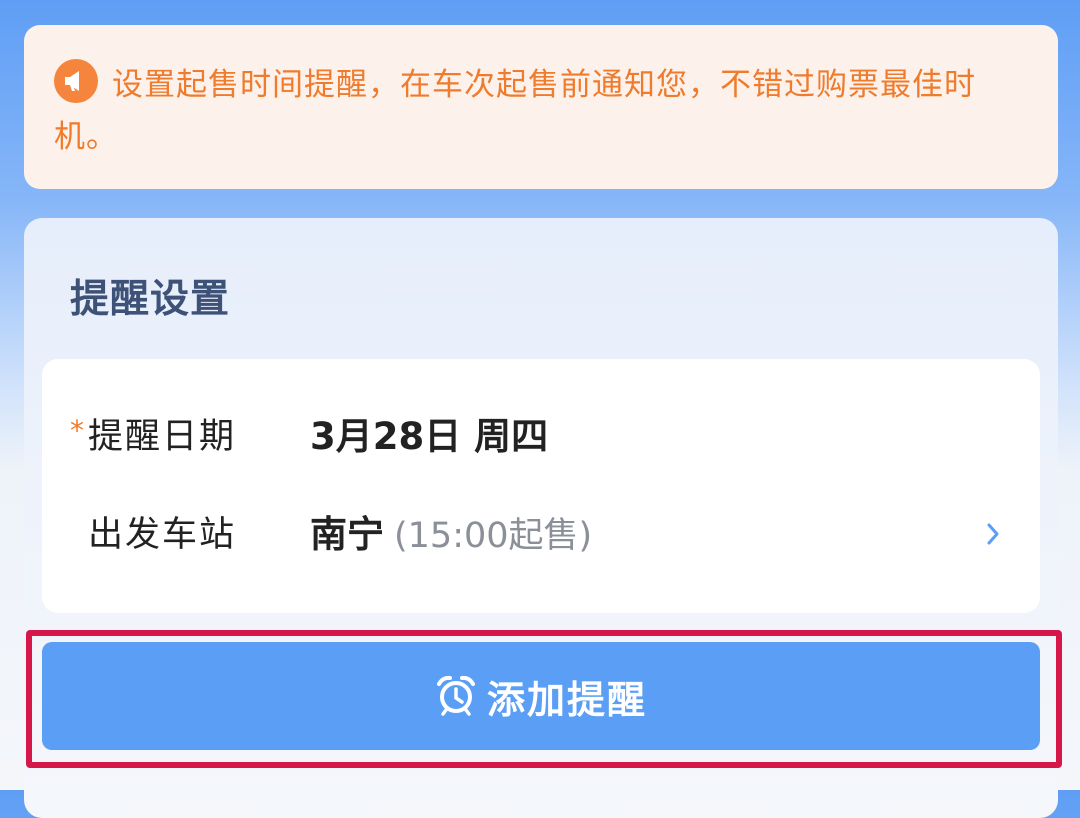 Image resolution: width=1080 pixels, height=818 pixels. Describe the element at coordinates (78, 430) in the screenshot. I see `required-mark: *` at that location.